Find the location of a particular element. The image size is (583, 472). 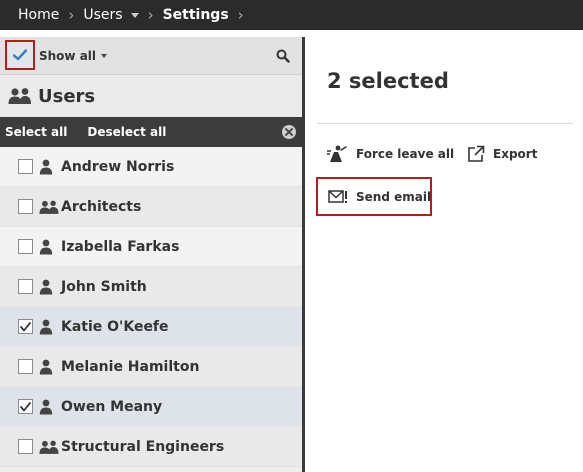

list-item-label: John Smith is located at coordinates (104, 286).